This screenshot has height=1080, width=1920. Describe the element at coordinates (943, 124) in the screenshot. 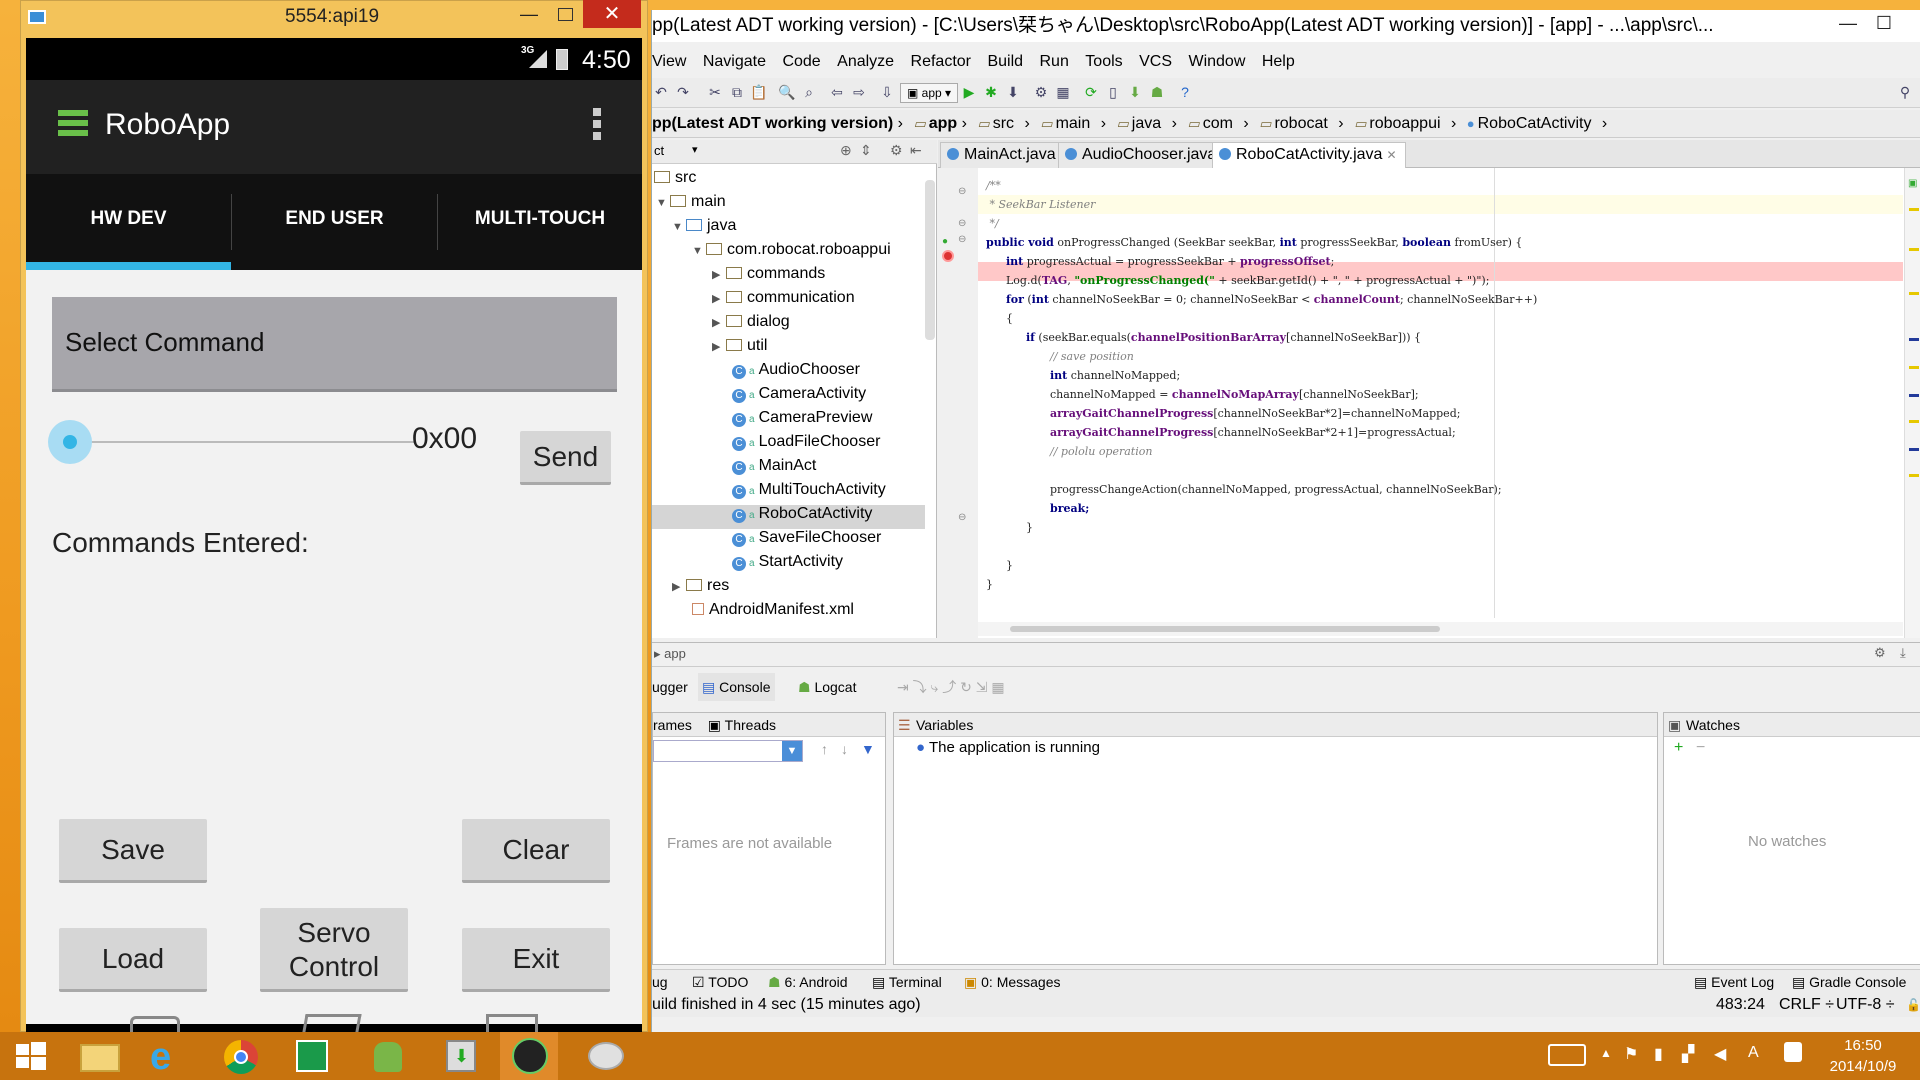

I see `crumb-app: ▭ app ›` at that location.